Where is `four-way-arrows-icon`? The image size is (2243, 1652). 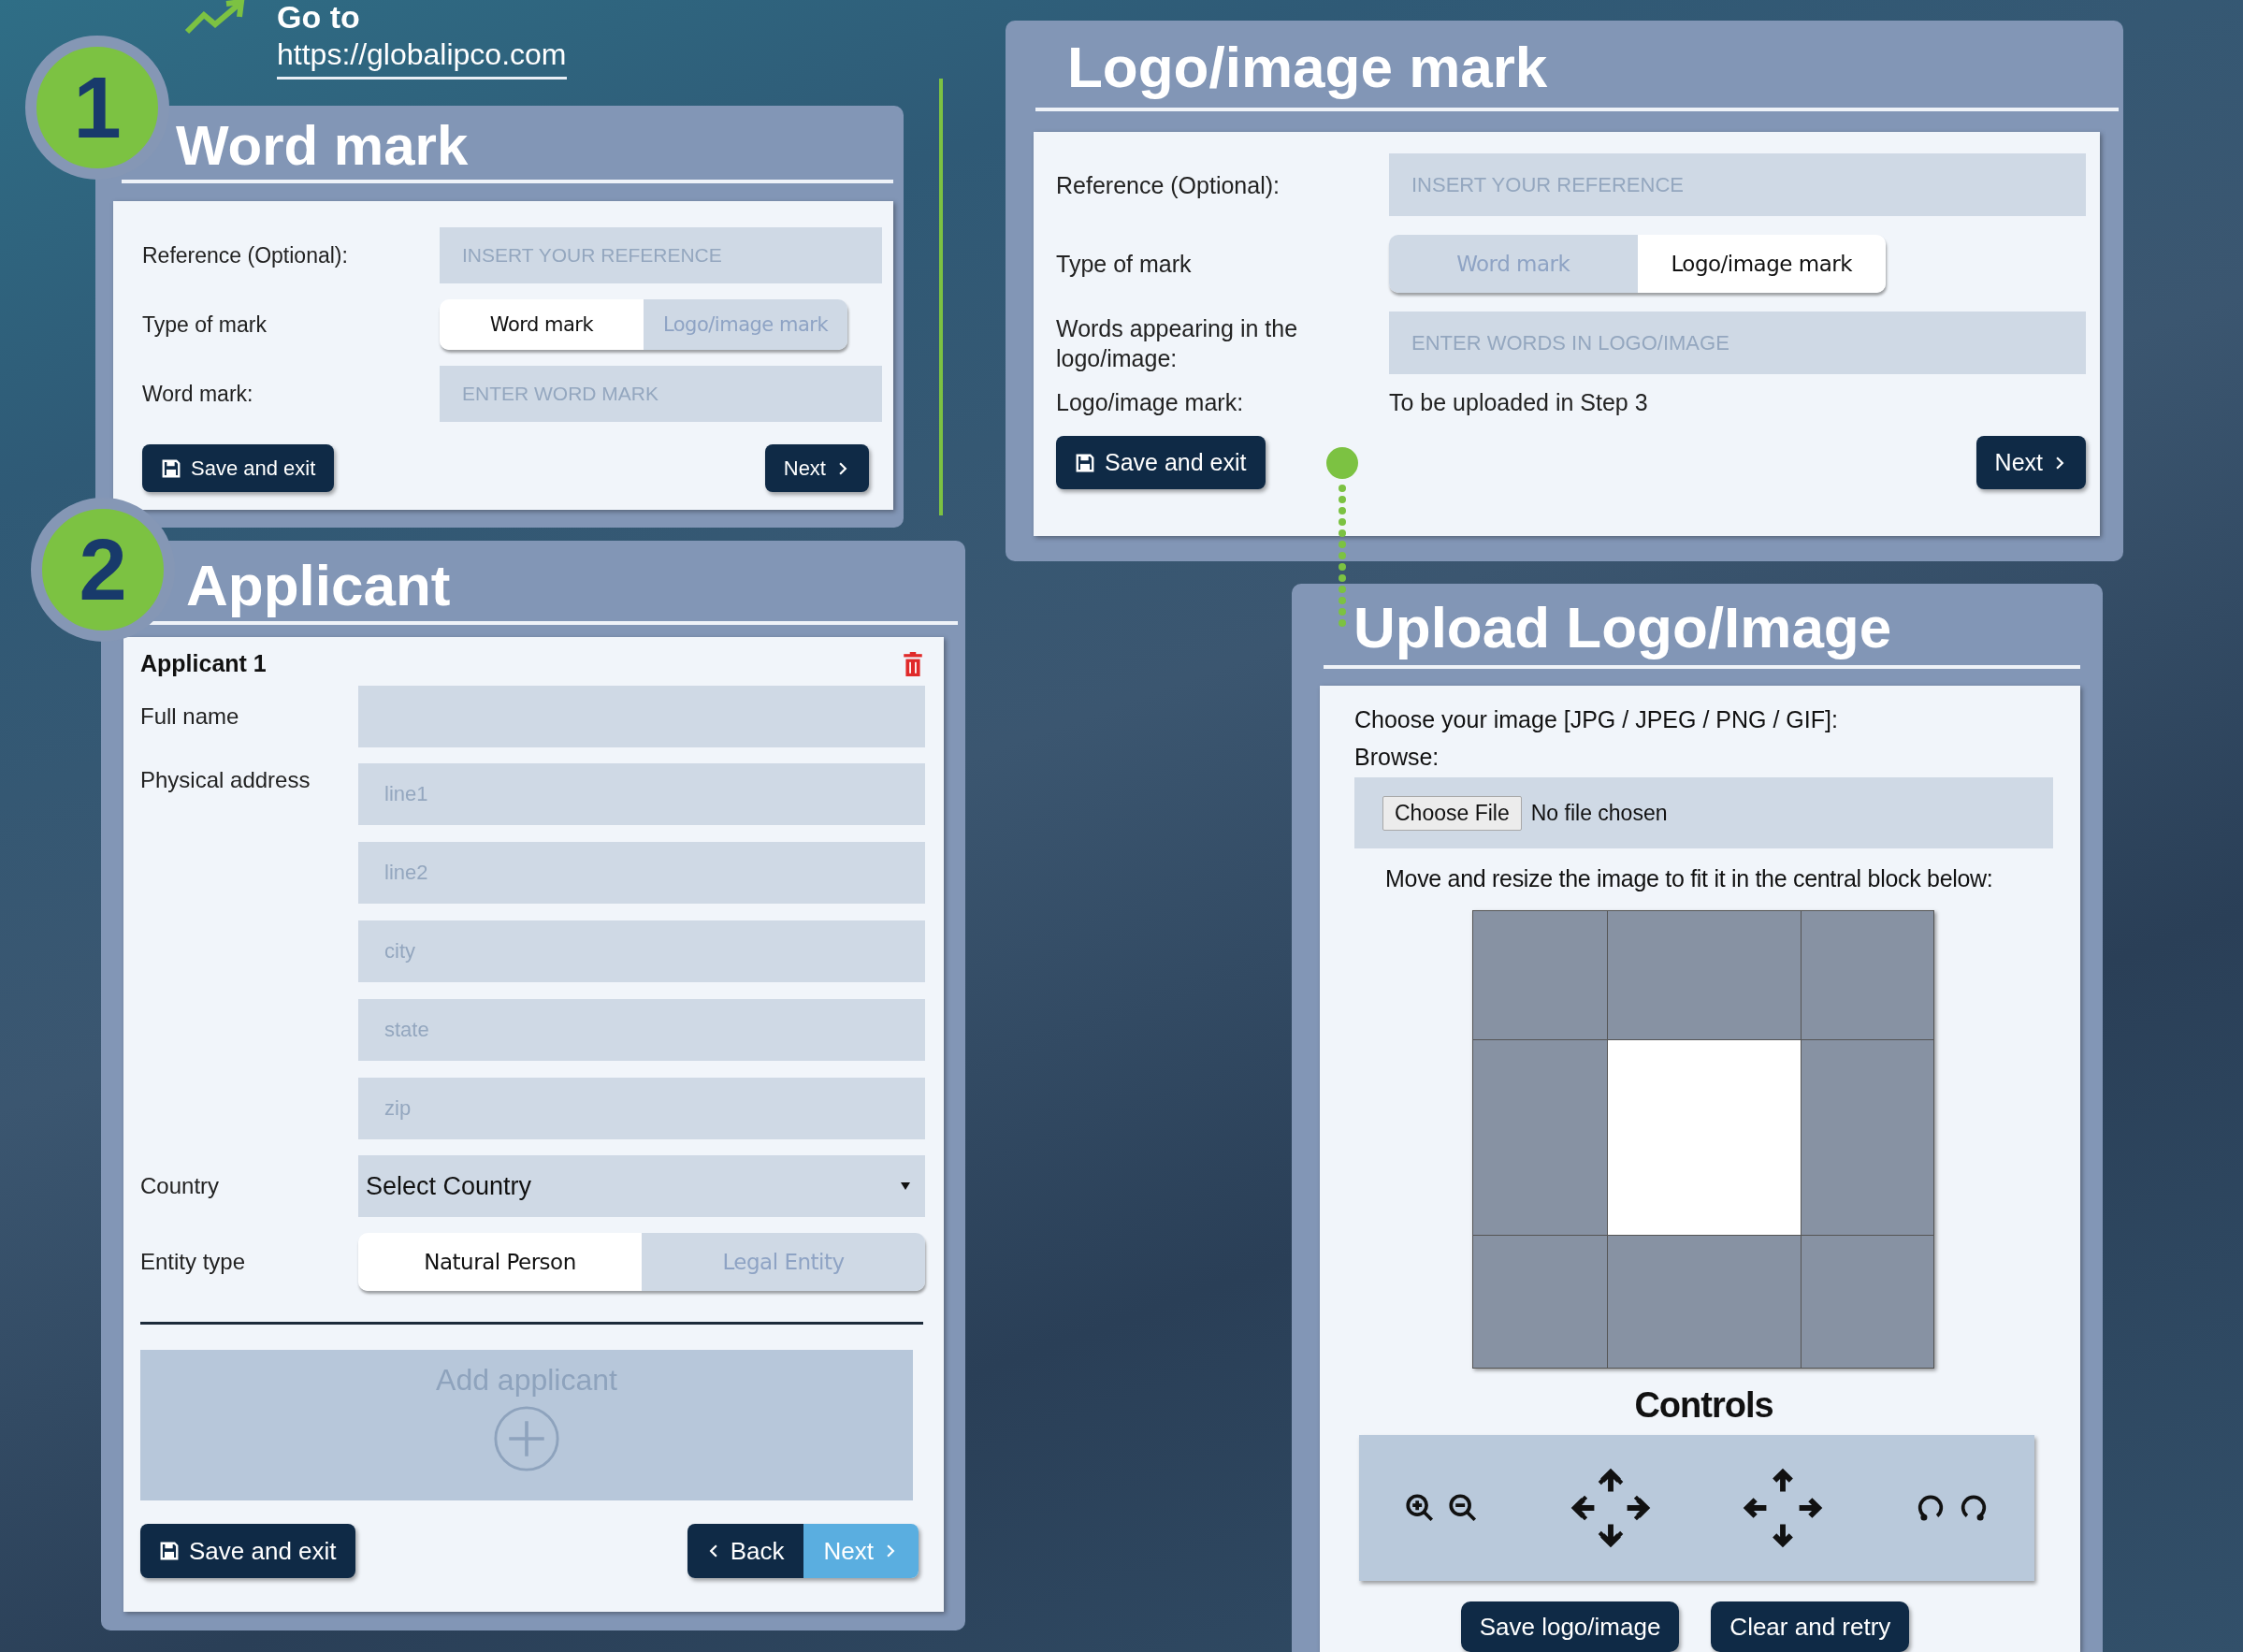
four-way-arrows-icon is located at coordinates (1784, 1508).